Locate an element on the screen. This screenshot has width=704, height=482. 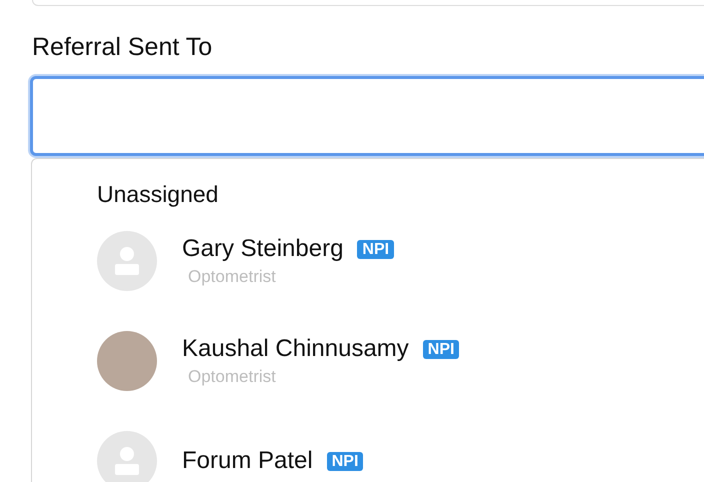
provider-option: Forum Patel NPI is located at coordinates (347, 456).